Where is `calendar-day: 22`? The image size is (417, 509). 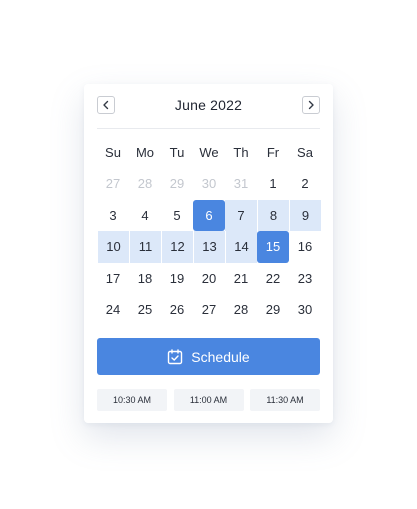
calendar-day: 22 is located at coordinates (273, 279).